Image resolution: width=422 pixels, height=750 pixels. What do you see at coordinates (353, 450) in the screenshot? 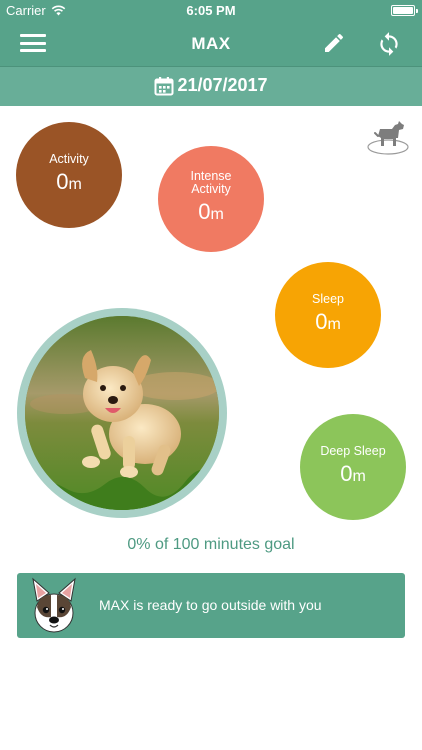
I see `deep-sleep-label: Deep Sleep` at bounding box center [353, 450].